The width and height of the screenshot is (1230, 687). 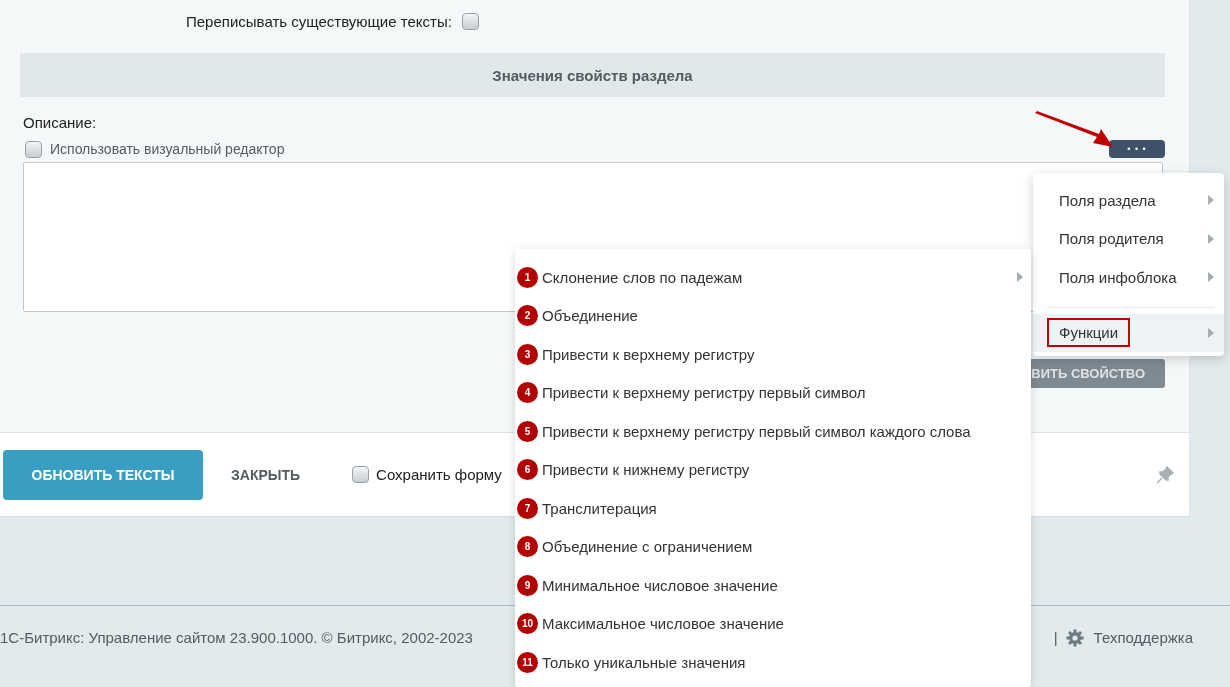 I want to click on pin-icon, so click(x=1165, y=474).